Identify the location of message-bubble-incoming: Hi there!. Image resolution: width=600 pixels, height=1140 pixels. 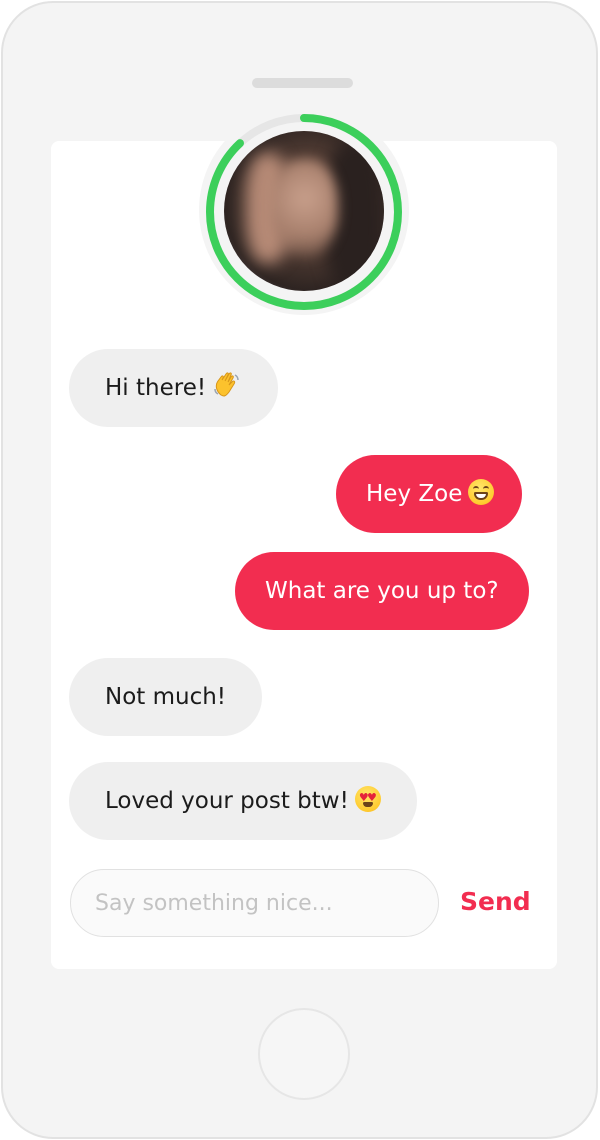
(174, 388).